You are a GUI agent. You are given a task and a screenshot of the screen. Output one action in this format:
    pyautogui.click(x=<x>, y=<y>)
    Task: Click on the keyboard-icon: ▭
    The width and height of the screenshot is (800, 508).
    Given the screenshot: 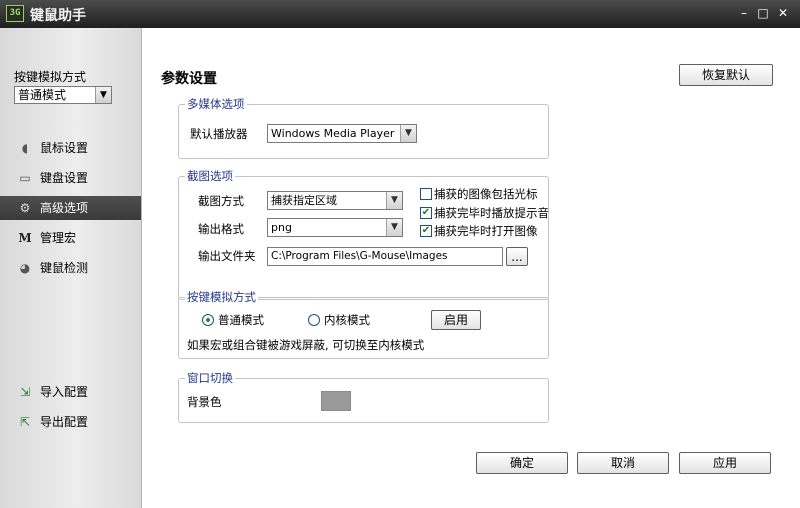 What is the action you would take?
    pyautogui.click(x=25, y=178)
    